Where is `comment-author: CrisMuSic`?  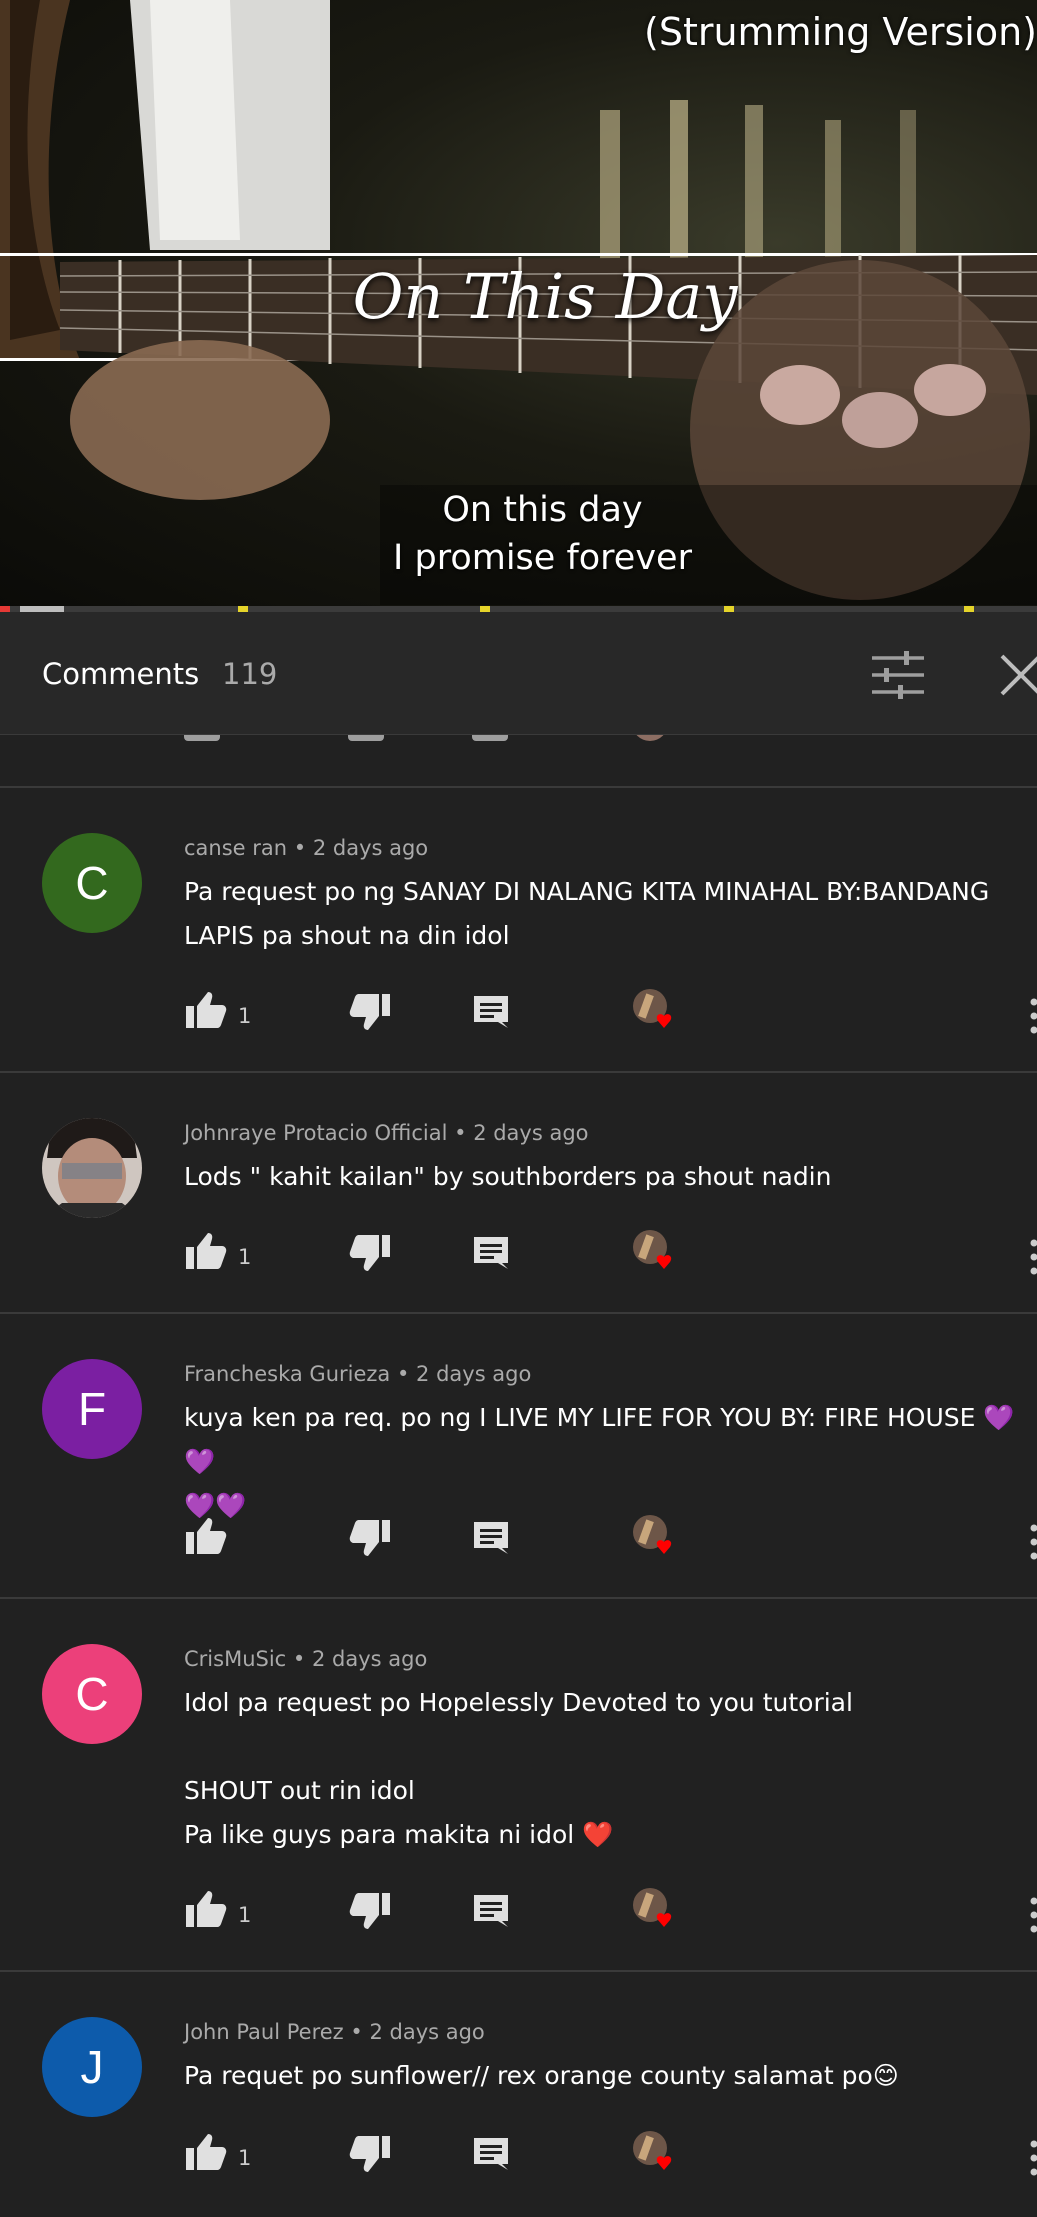
comment-author: CrisMuSic is located at coordinates (235, 1659).